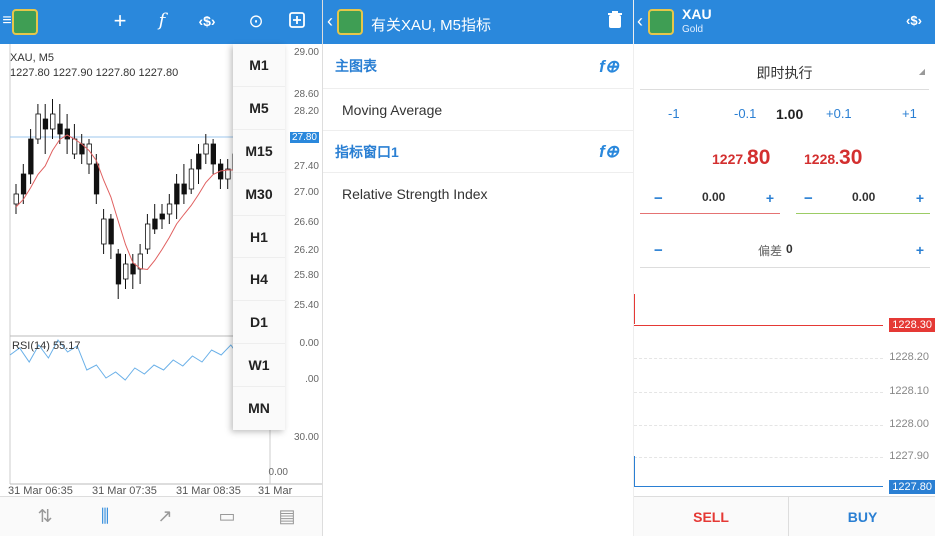 The height and width of the screenshot is (536, 935). Describe the element at coordinates (785, 255) in the screenshot. I see `deviation-field: − 偏差 0 +` at that location.